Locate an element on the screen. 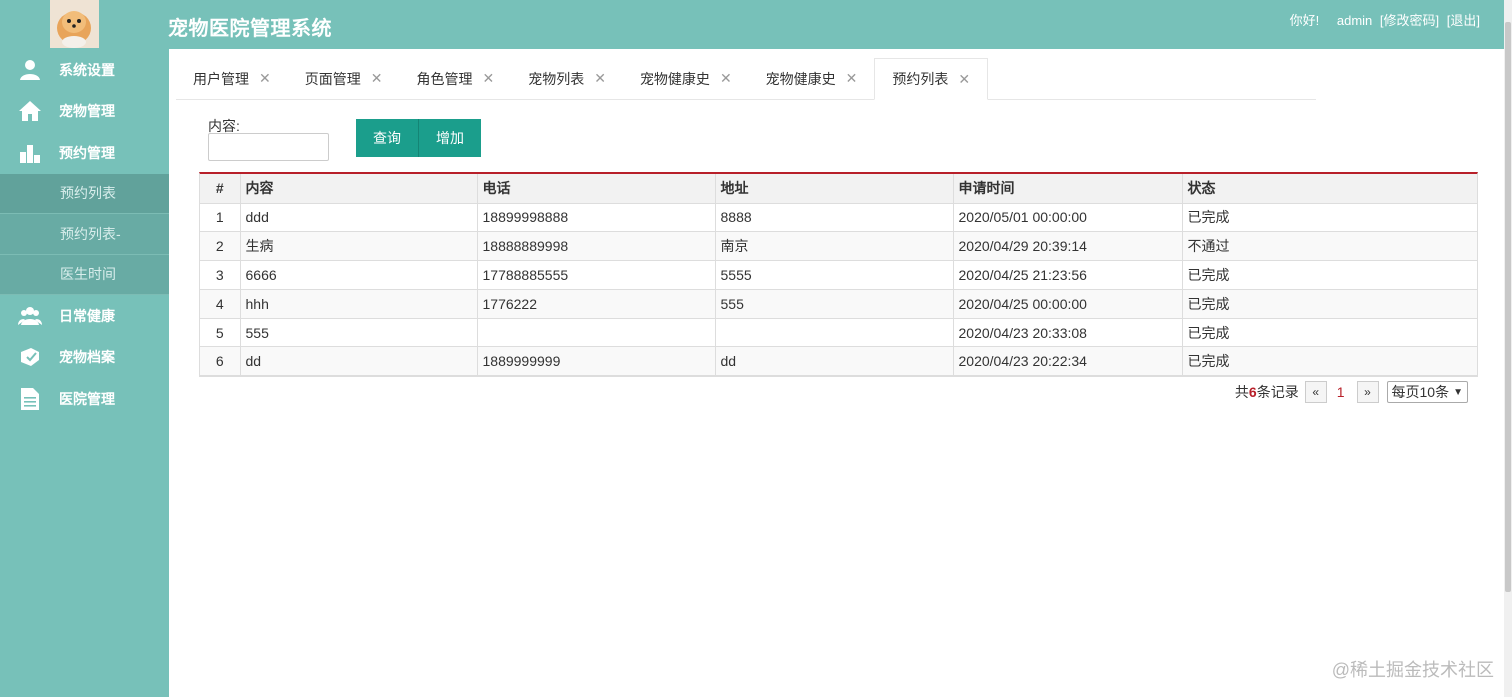  tab-role-management: 角色管理 ✕ is located at coordinates (455, 78).